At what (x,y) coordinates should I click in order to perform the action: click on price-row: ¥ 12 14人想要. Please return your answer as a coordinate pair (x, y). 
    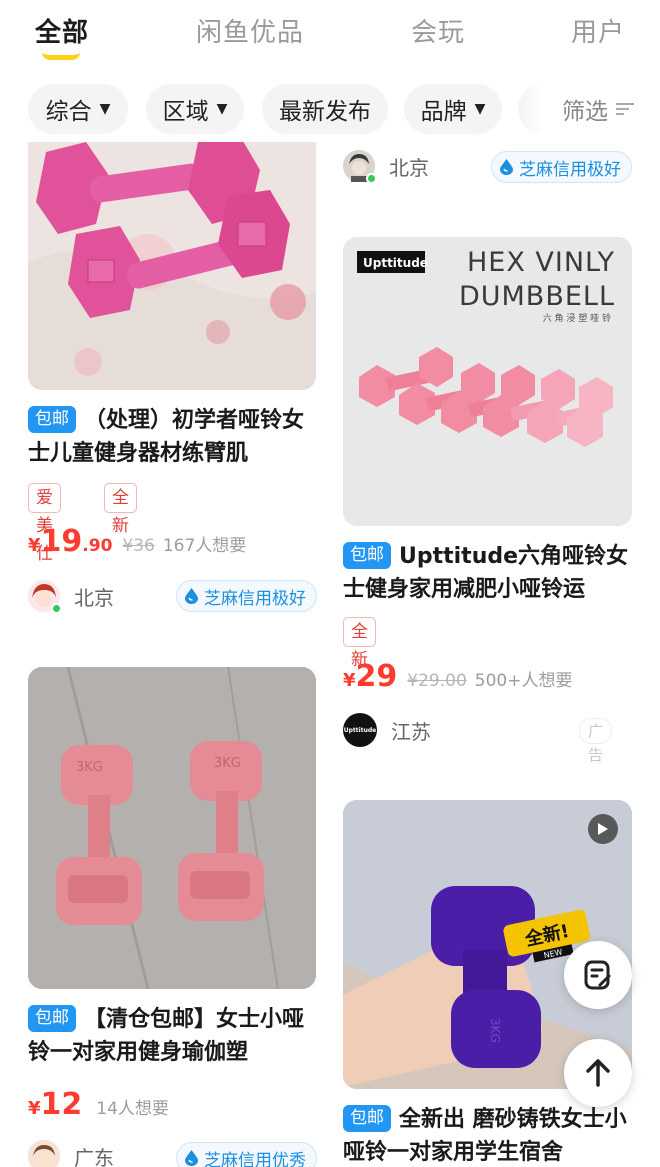
    Looking at the image, I should click on (98, 1104).